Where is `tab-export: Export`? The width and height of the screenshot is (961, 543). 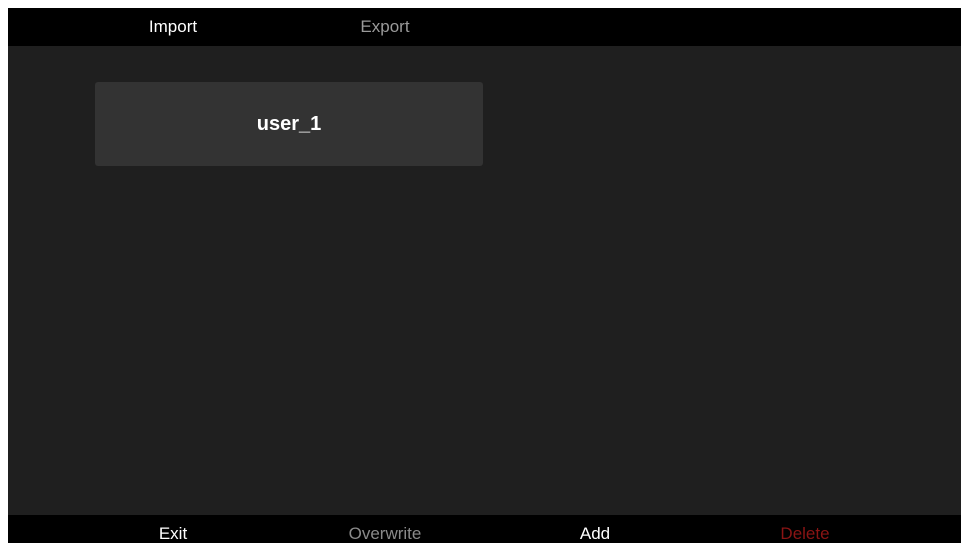 tab-export: Export is located at coordinates (385, 27).